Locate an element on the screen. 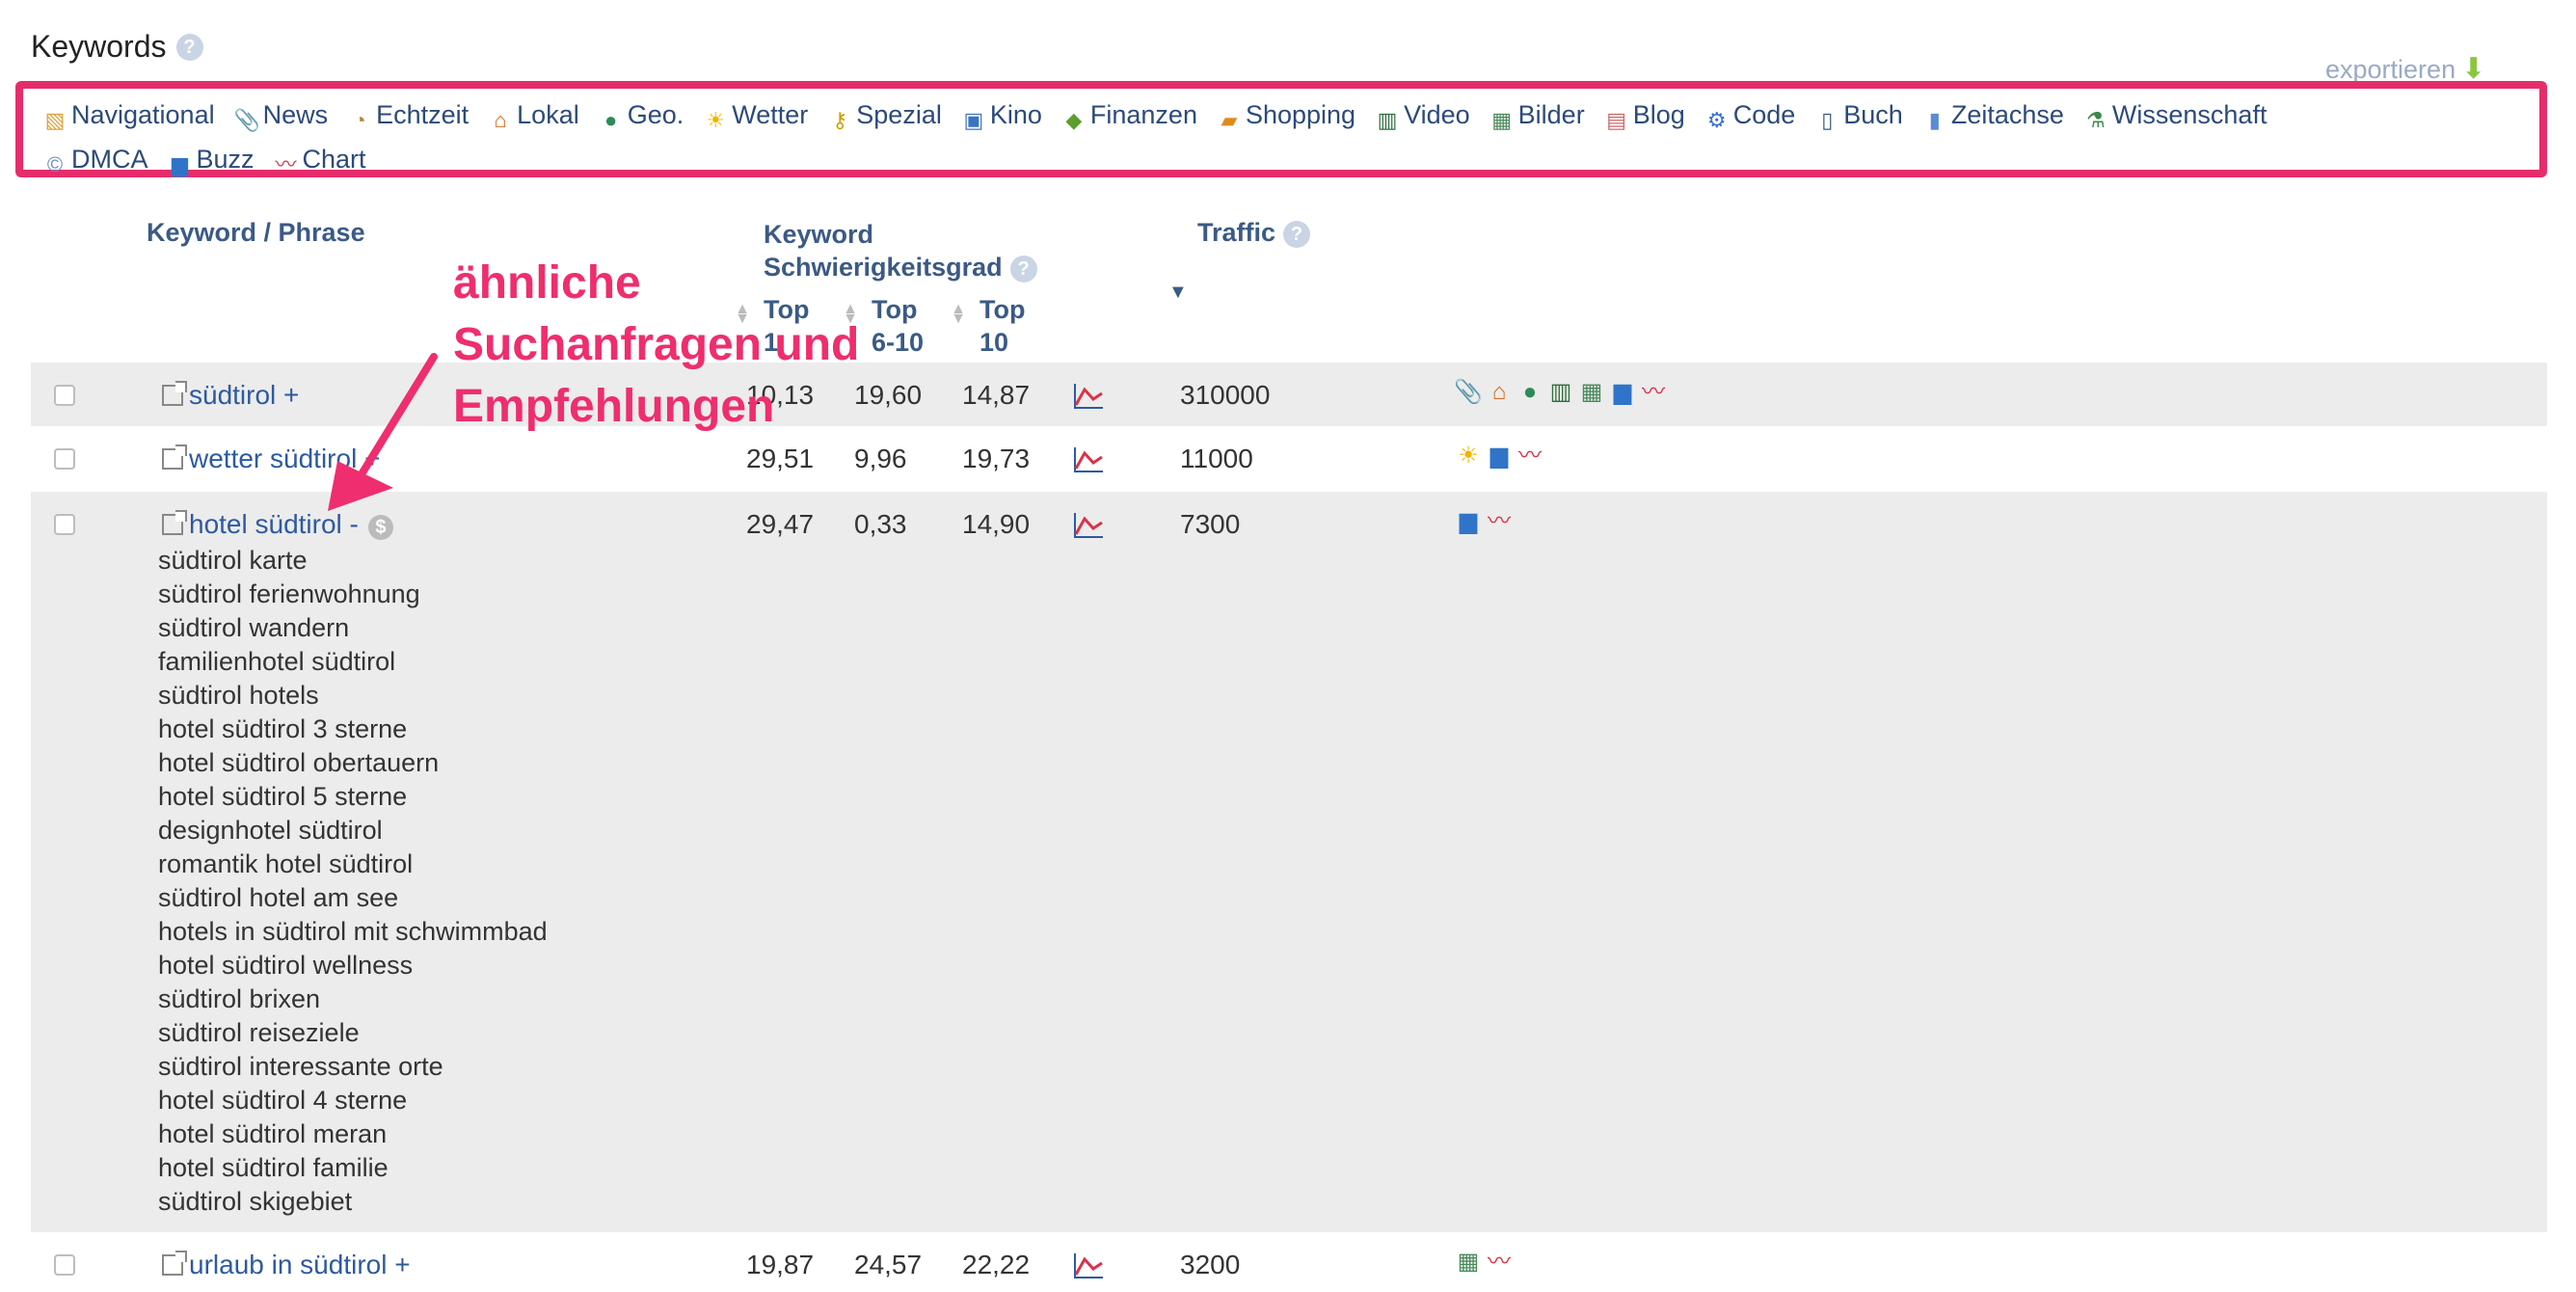  suggestion-item: hotel südtirol familie is located at coordinates (353, 1168).